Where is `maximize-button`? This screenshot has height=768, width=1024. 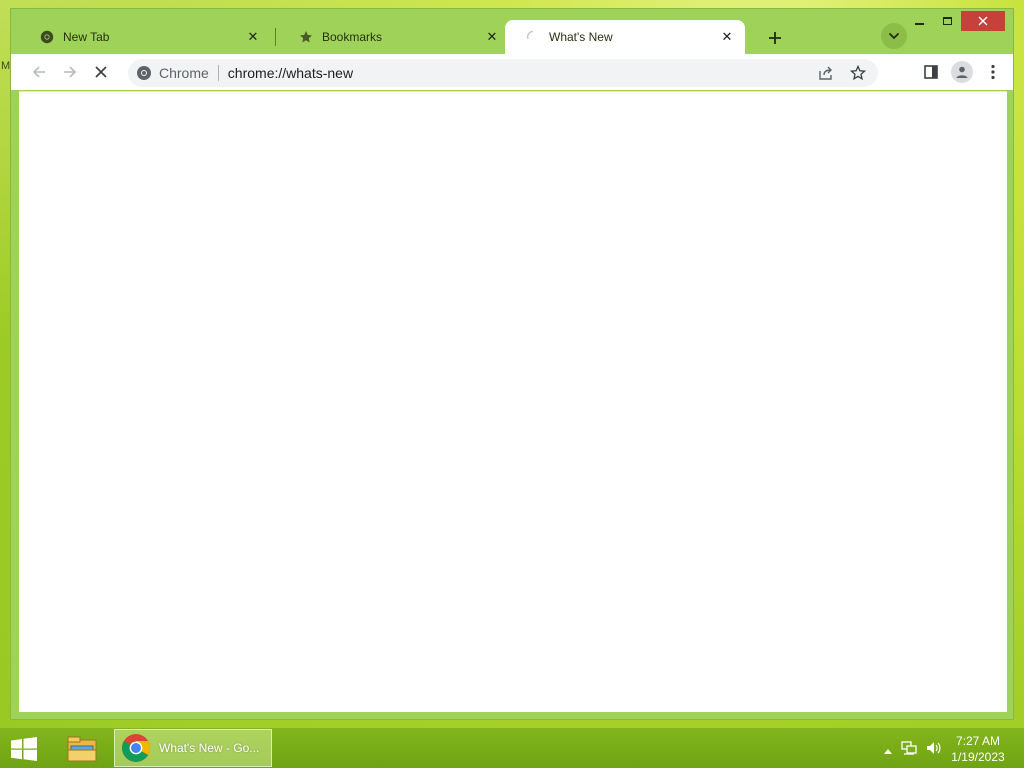
maximize-button is located at coordinates (947, 21).